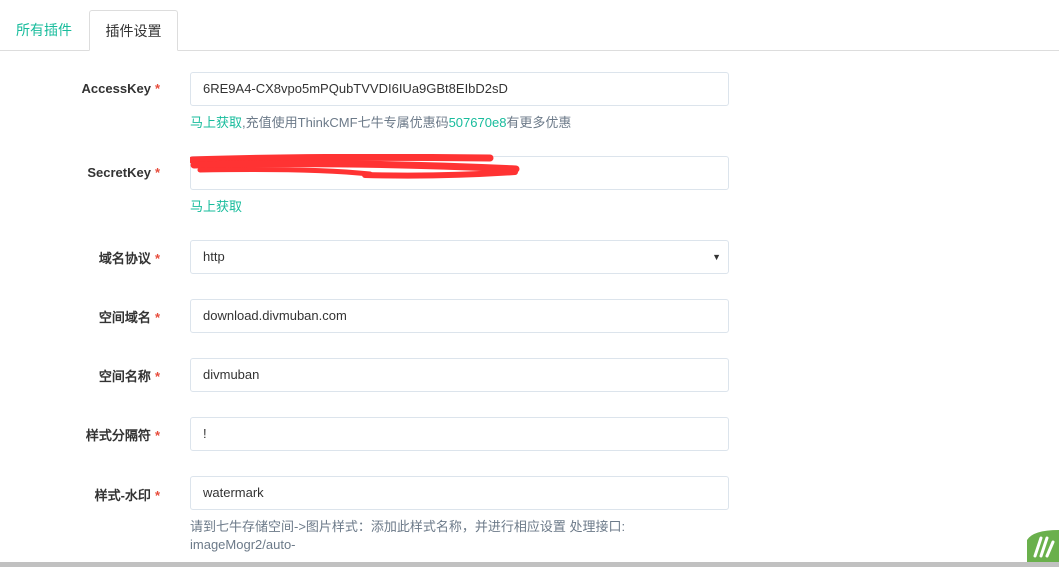 Image resolution: width=1059 pixels, height=567 pixels. Describe the element at coordinates (80, 316) in the screenshot. I see `domain-label: 空间域名 *` at that location.